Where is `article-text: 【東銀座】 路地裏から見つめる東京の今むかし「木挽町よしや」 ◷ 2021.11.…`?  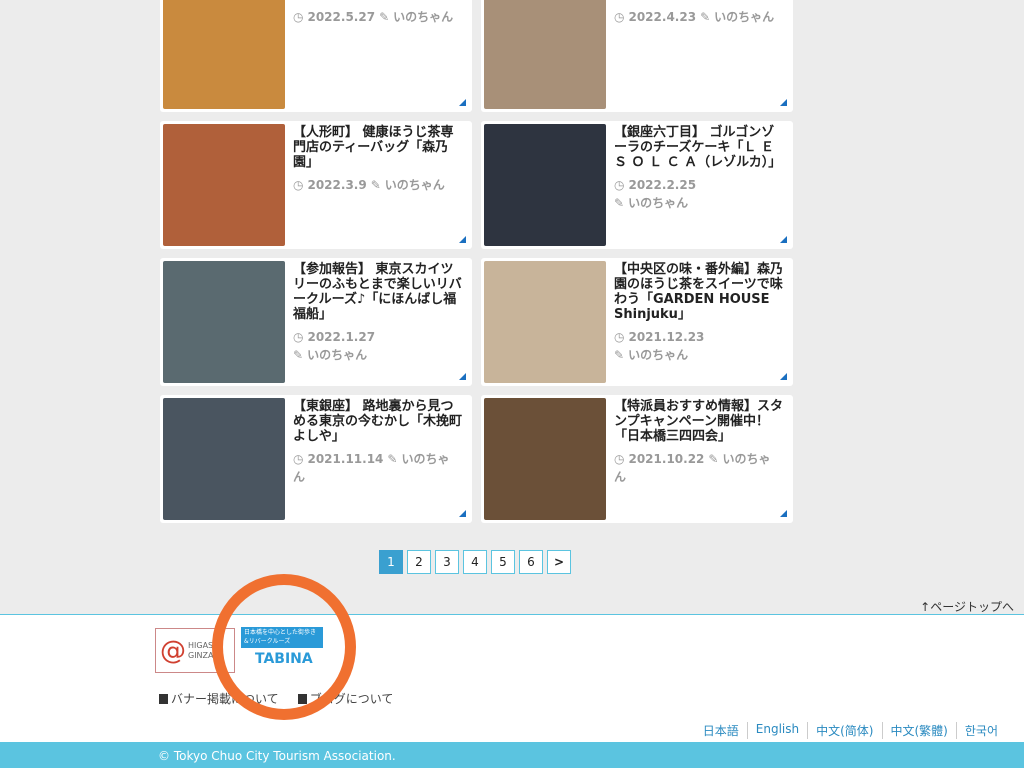 article-text: 【東銀座】 路地裏から見つめる東京の今むかし「木挽町よしや」 ◷ 2021.11.… is located at coordinates (379, 442).